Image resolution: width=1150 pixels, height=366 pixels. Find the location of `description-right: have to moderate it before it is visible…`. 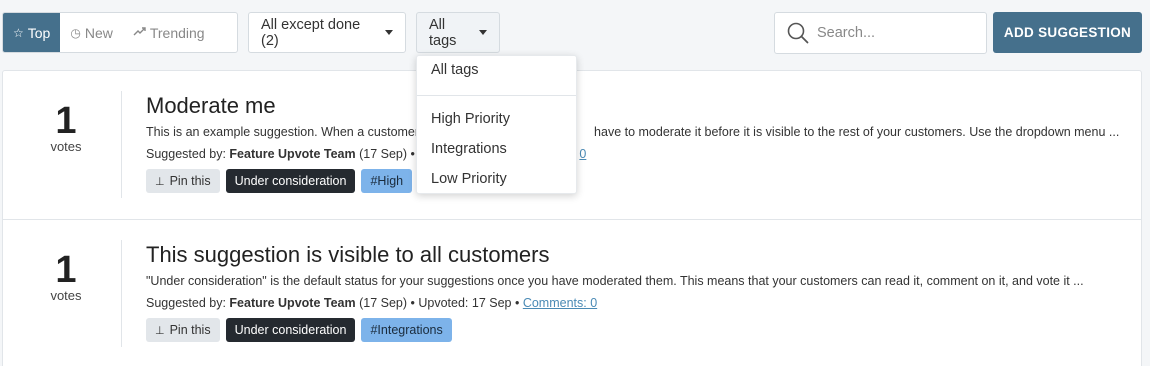

description-right: have to moderate it before it is visible… is located at coordinates (857, 132).